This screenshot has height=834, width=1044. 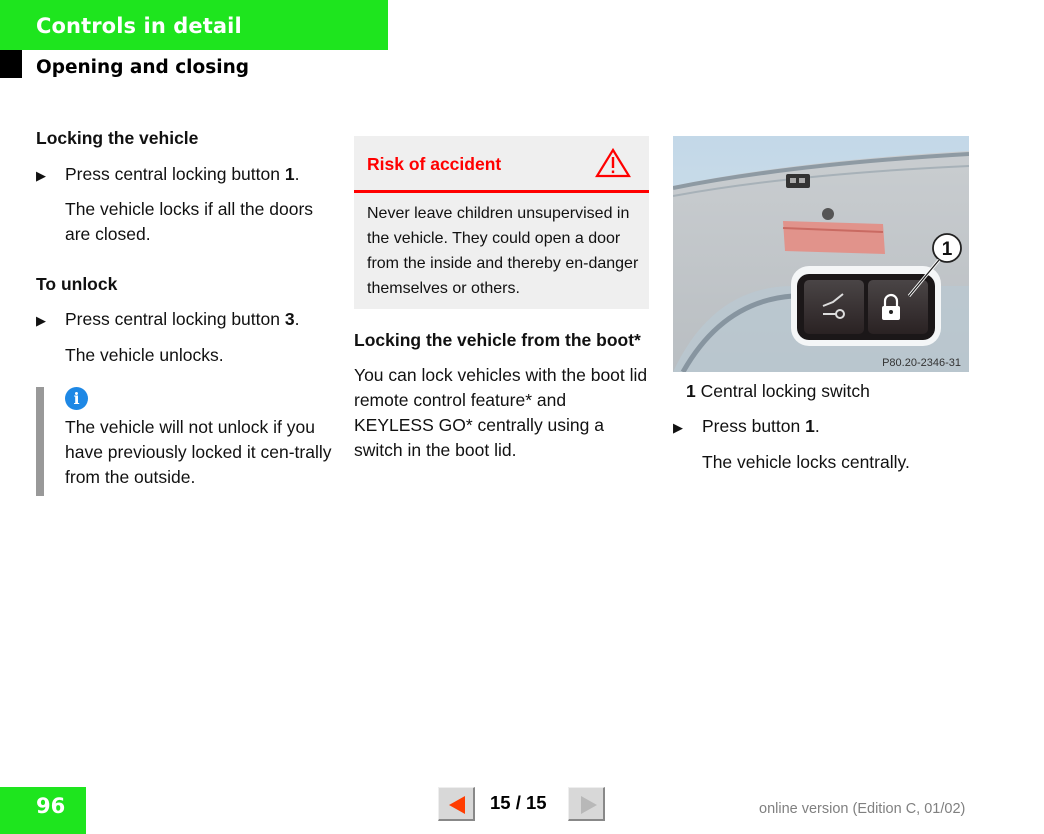 I want to click on section-marker, so click(x=11, y=64).